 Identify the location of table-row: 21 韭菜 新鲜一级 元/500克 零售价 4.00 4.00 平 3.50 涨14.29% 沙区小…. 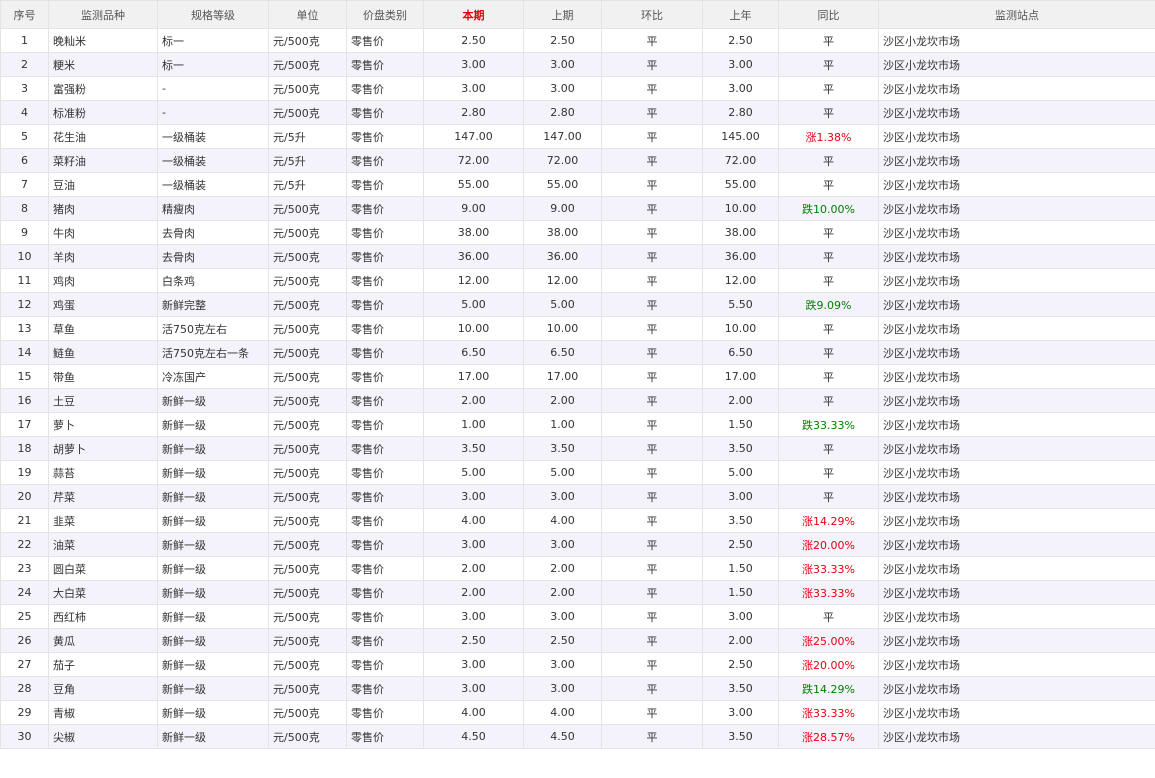
(577, 520).